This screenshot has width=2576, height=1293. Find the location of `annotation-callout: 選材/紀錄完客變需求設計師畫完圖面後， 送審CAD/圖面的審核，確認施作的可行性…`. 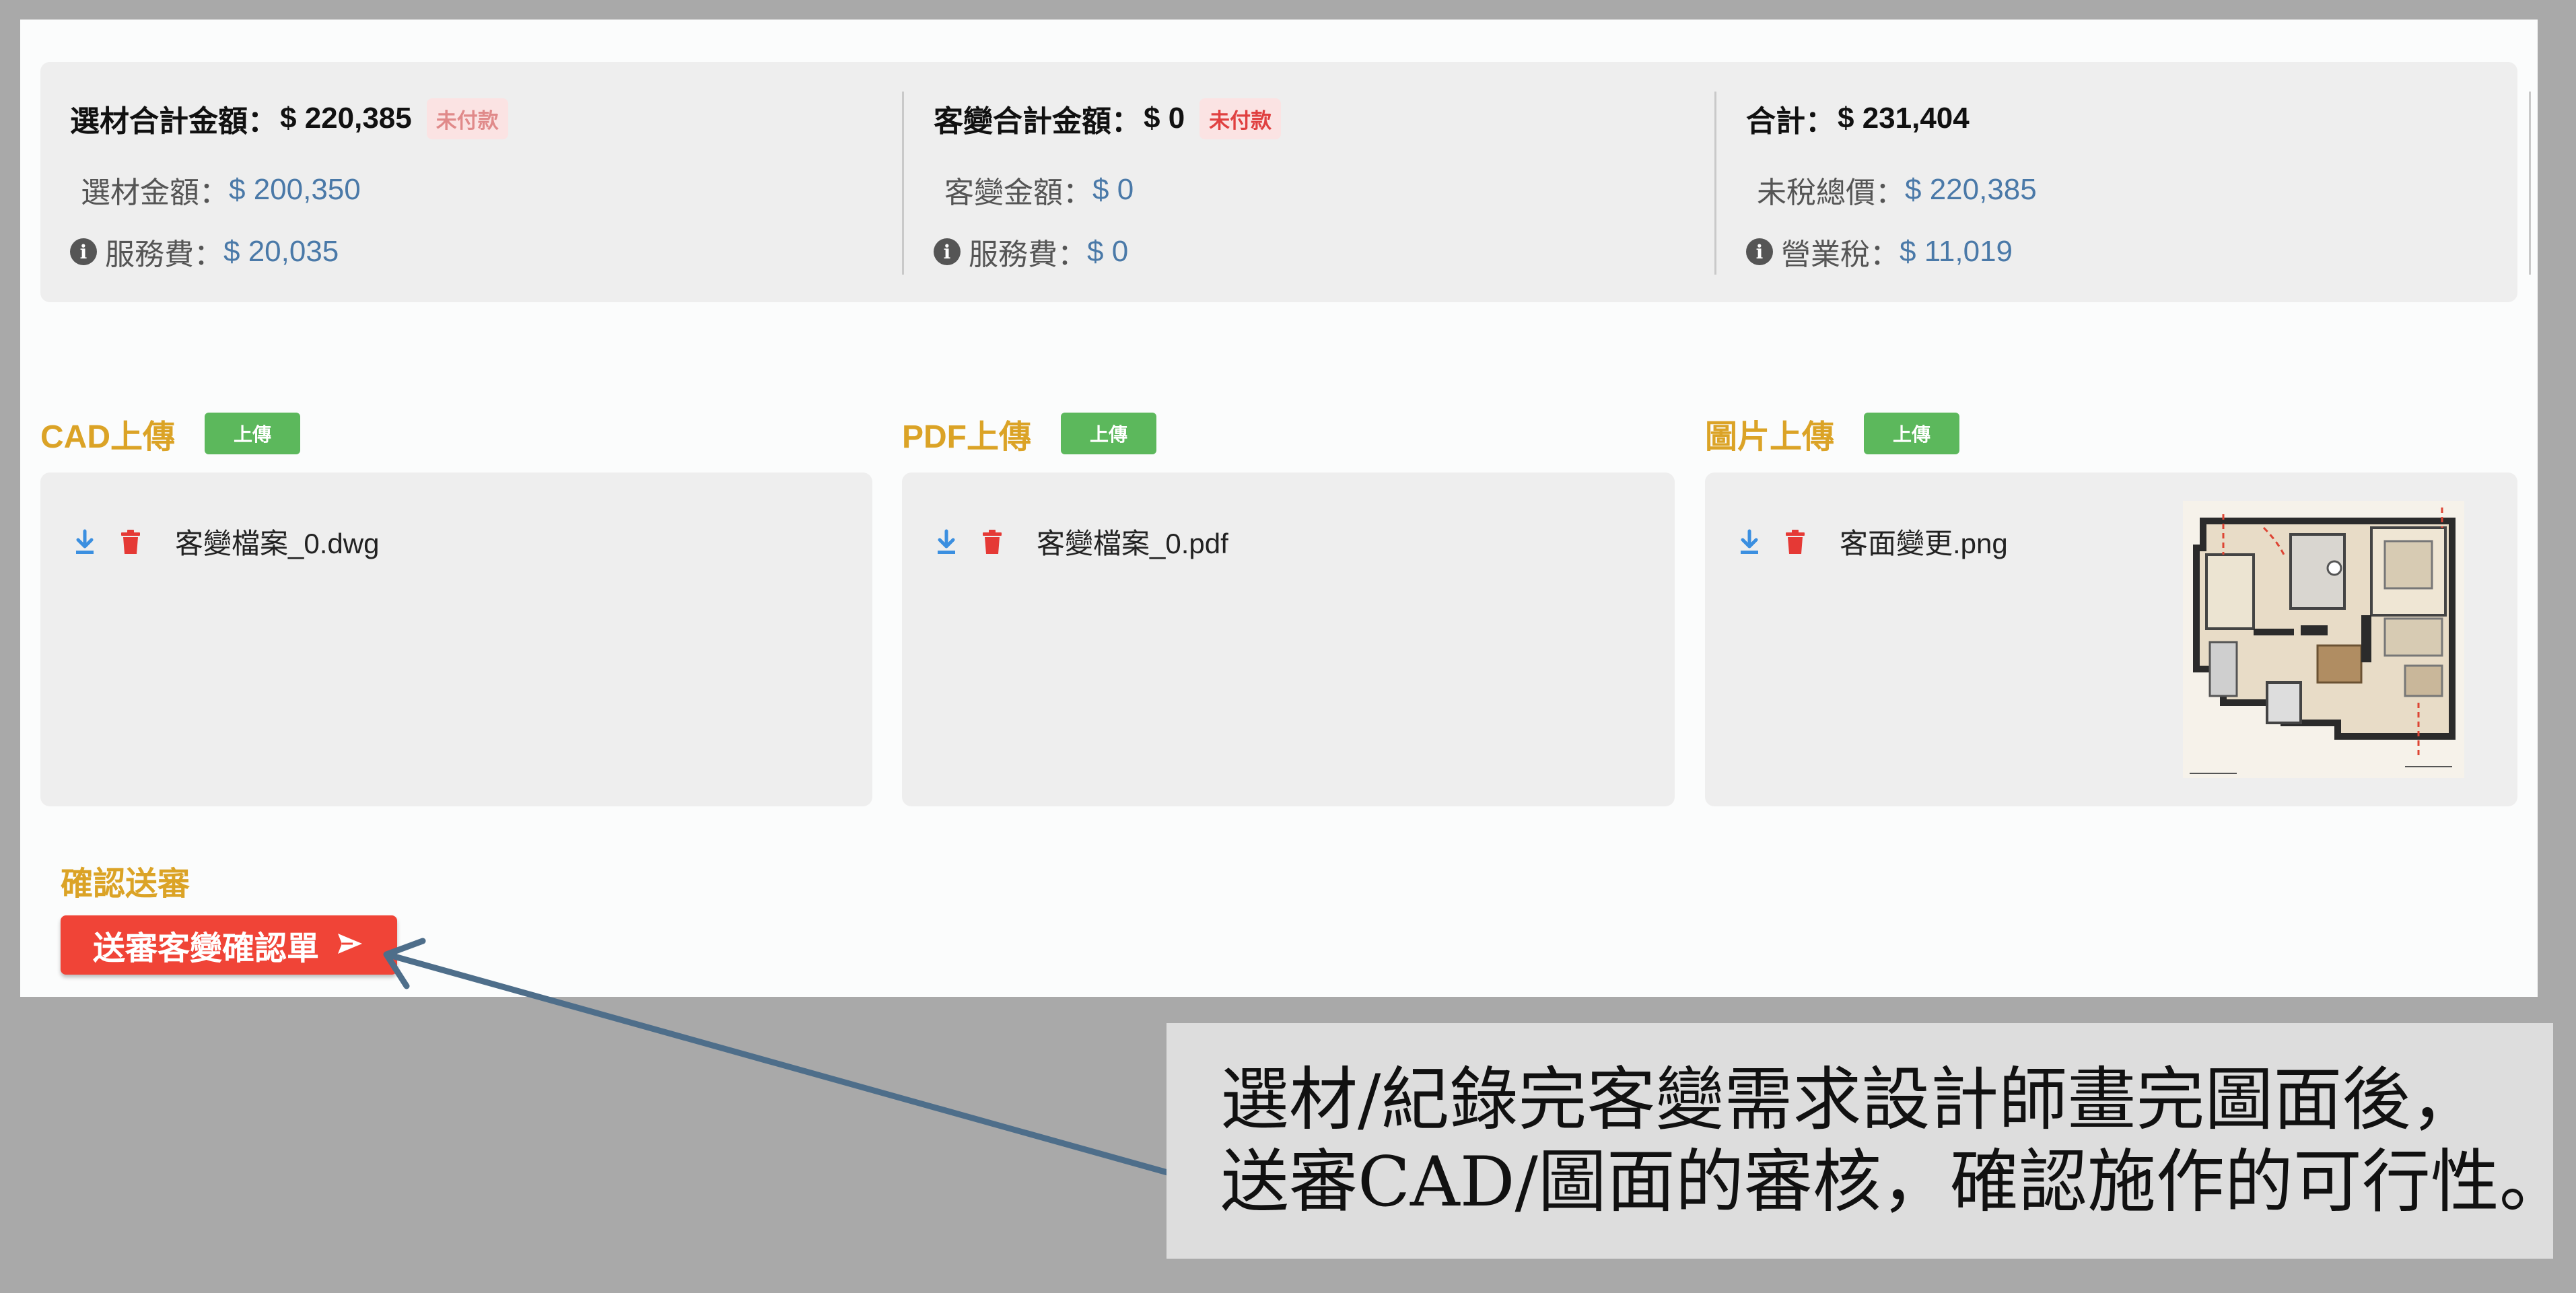

annotation-callout: 選材/紀錄完客變需求設計師畫完圖面後， 送審CAD/圖面的審核，確認施作的可行性… is located at coordinates (1867, 1141).